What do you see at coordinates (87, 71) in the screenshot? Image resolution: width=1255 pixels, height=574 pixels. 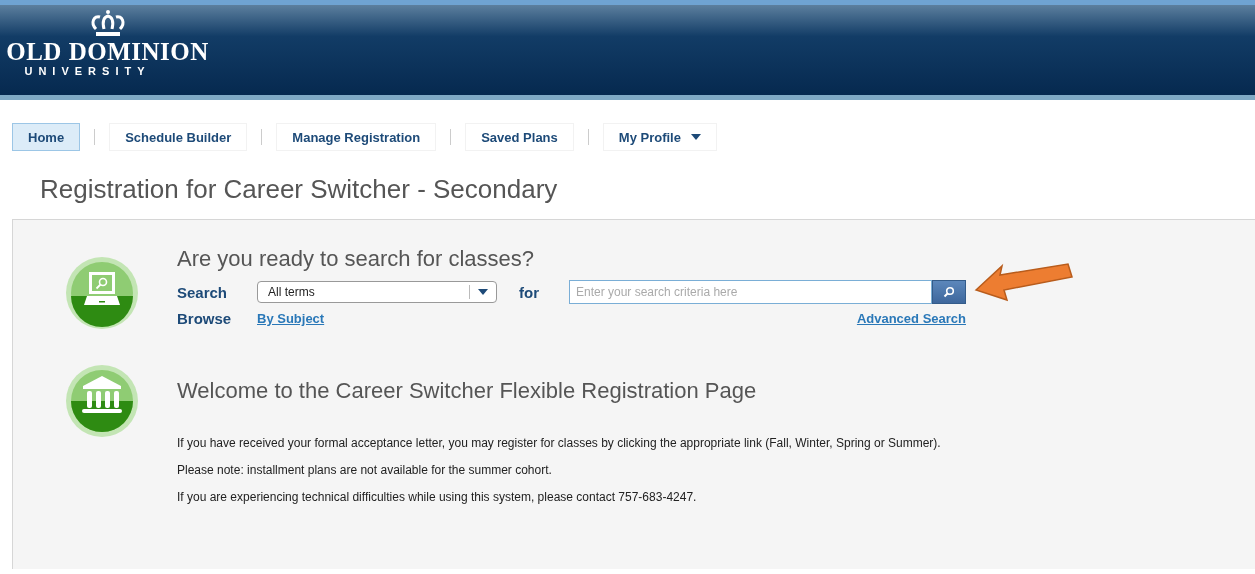 I see `logo-subtitle: UNIVERSITY` at bounding box center [87, 71].